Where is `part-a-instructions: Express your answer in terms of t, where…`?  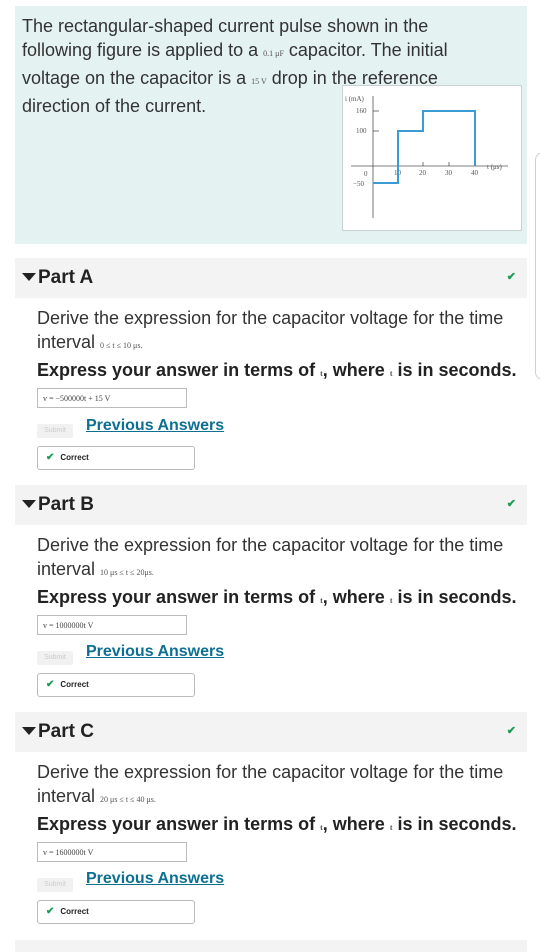 part-a-instructions: Express your answer in terms of t, where… is located at coordinates (277, 370).